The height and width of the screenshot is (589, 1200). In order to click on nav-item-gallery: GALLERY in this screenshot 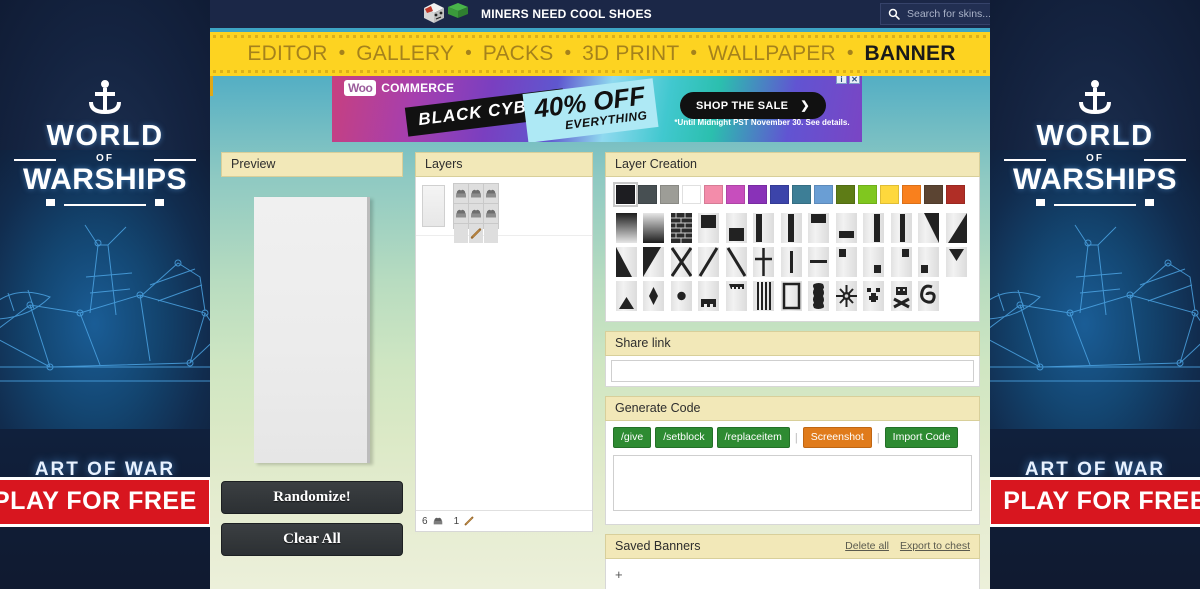, I will do `click(405, 54)`.